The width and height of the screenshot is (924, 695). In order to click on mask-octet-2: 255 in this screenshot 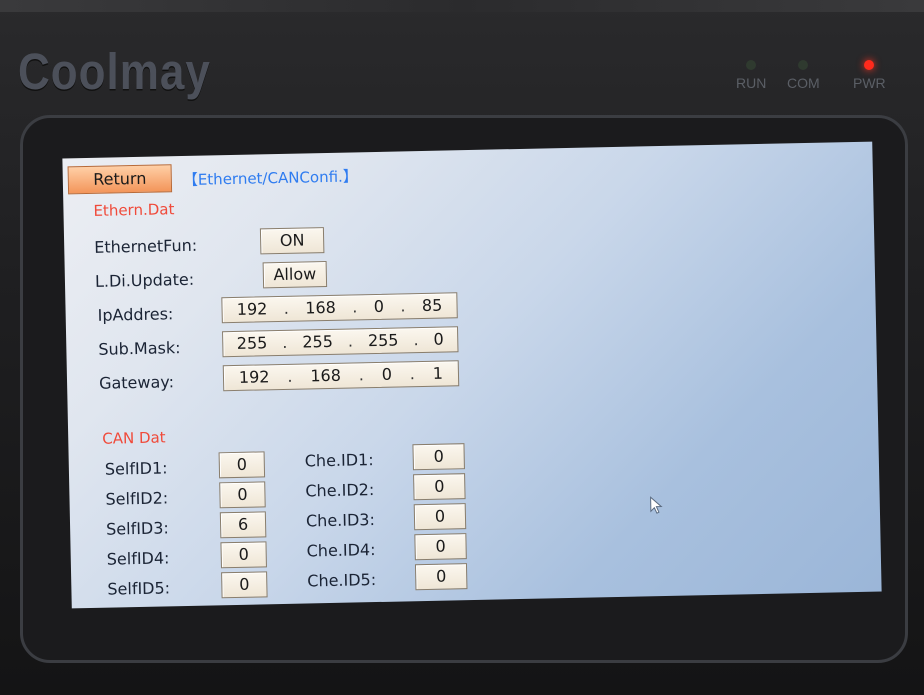, I will do `click(317, 342)`.